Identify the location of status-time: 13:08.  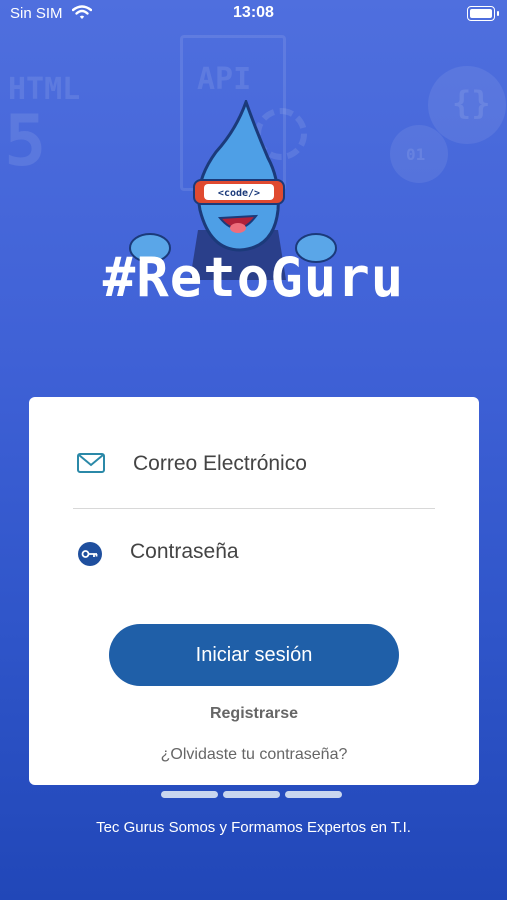
(253, 12).